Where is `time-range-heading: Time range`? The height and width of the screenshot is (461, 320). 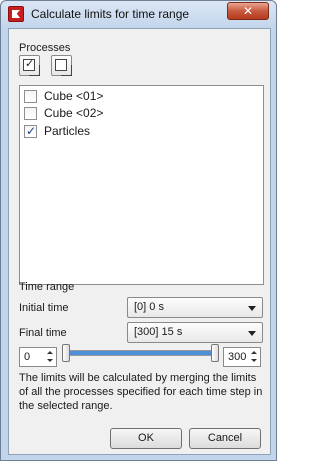 time-range-heading: Time range is located at coordinates (47, 287).